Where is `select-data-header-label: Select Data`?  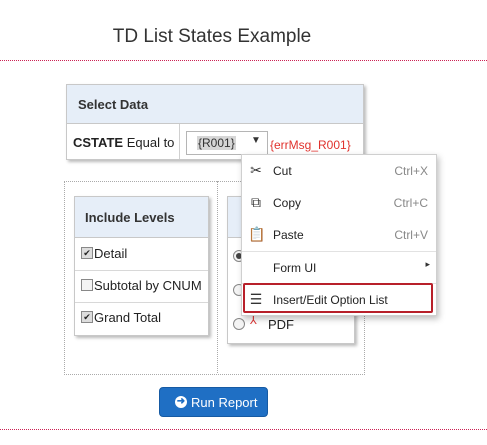 select-data-header-label: Select Data is located at coordinates (113, 104).